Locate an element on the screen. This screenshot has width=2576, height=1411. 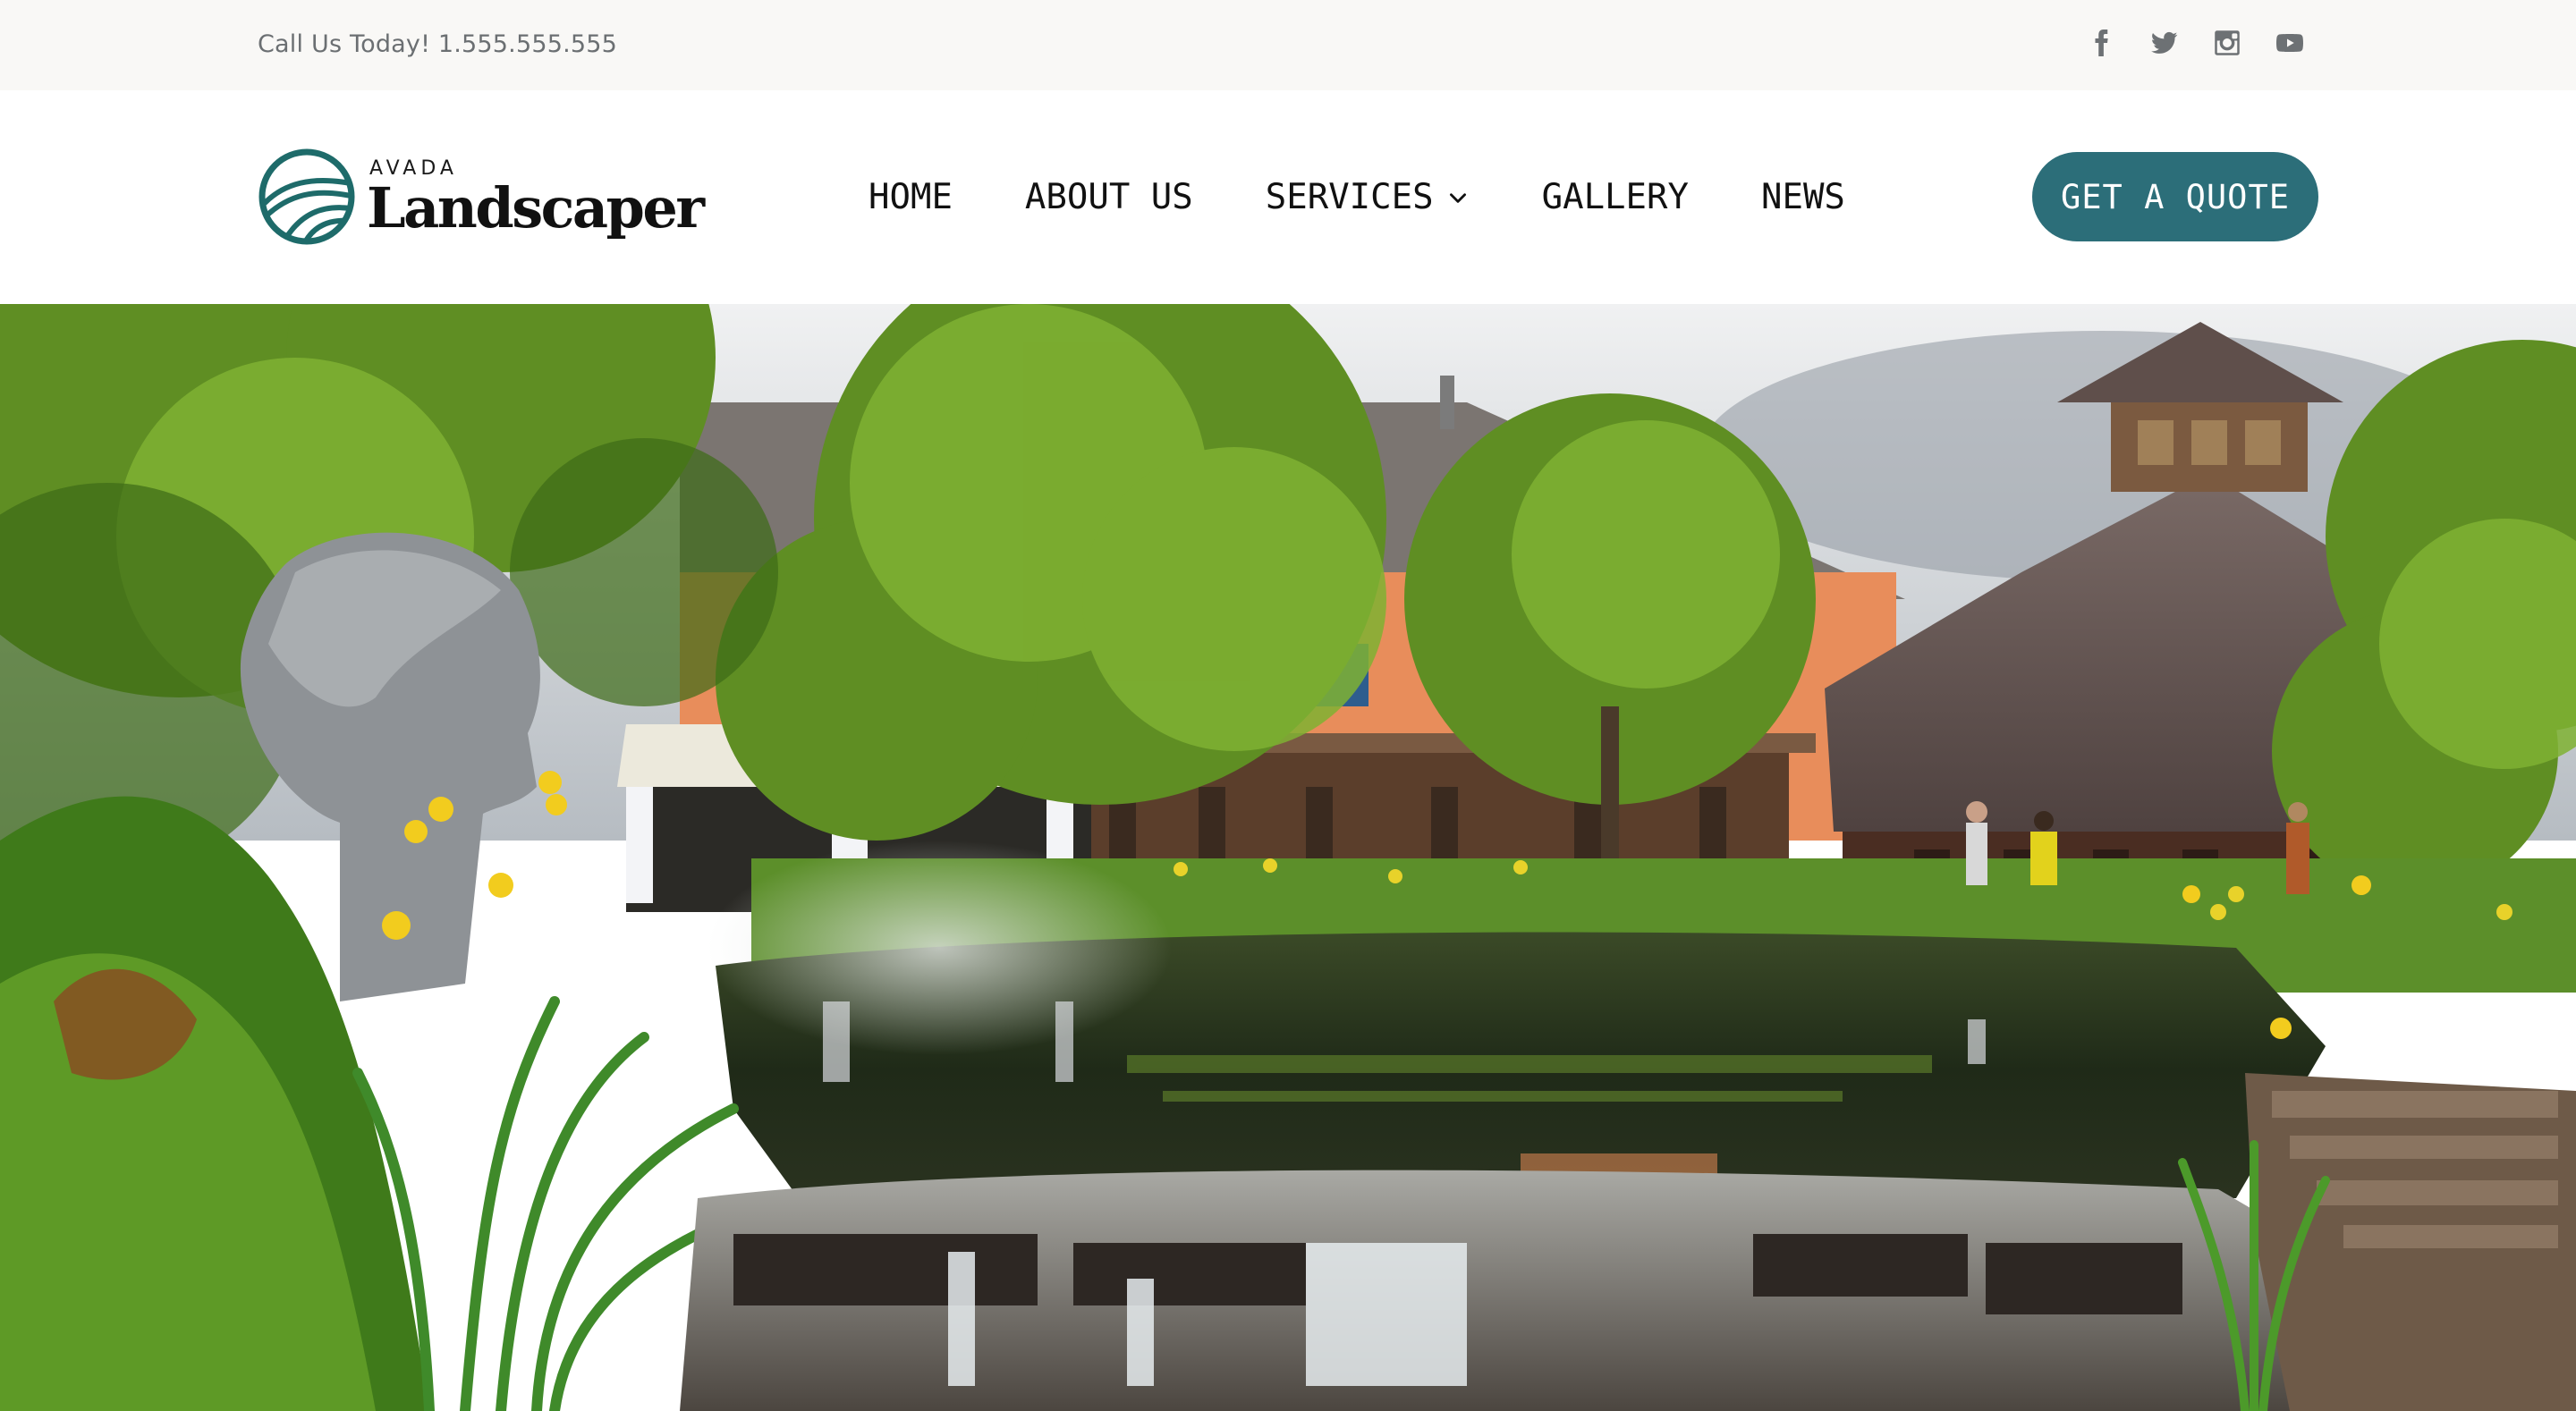
social-links is located at coordinates (2196, 43).